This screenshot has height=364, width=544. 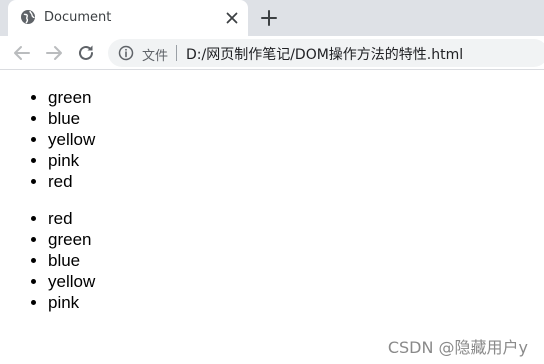 What do you see at coordinates (126, 53) in the screenshot?
I see `info-icon` at bounding box center [126, 53].